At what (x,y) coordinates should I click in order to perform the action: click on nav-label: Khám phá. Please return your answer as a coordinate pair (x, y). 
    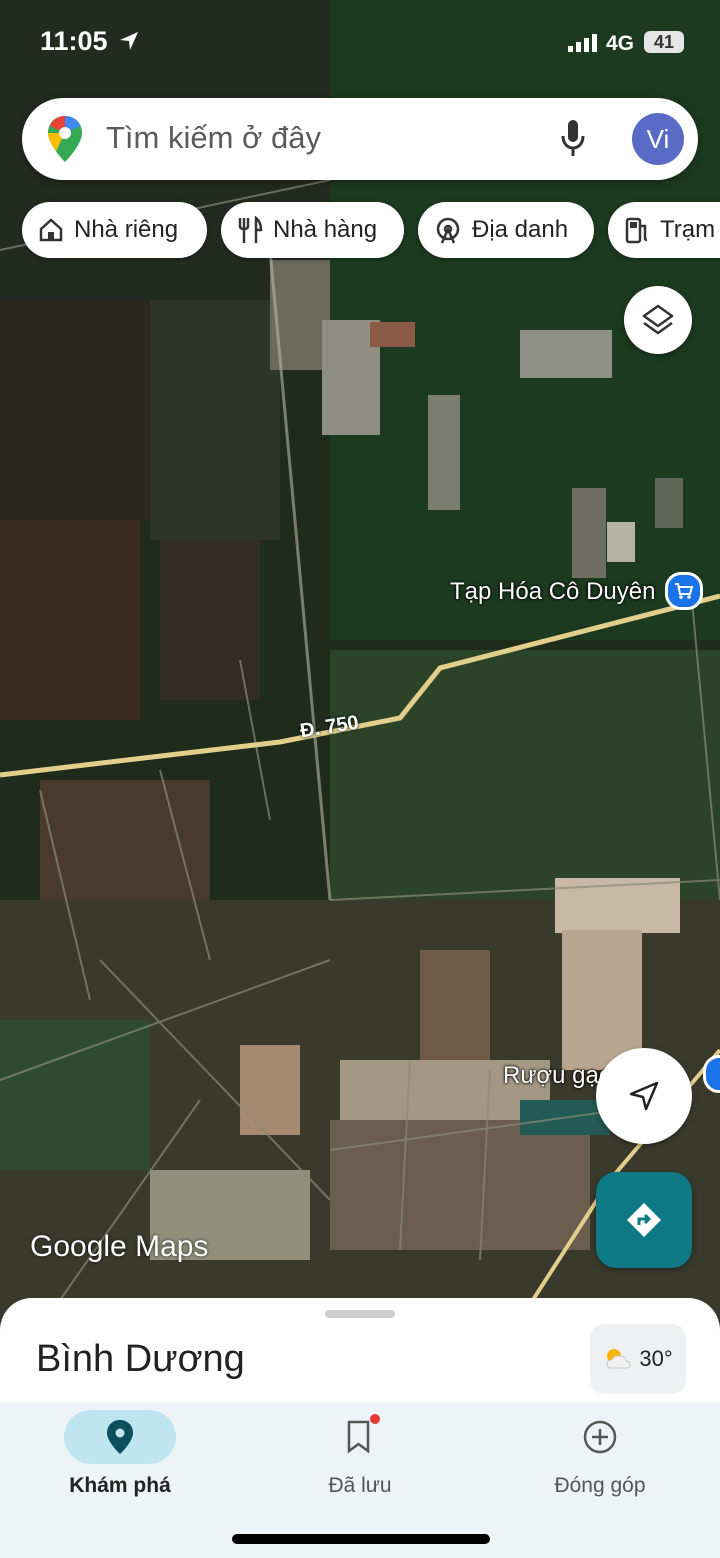
    Looking at the image, I should click on (120, 1485).